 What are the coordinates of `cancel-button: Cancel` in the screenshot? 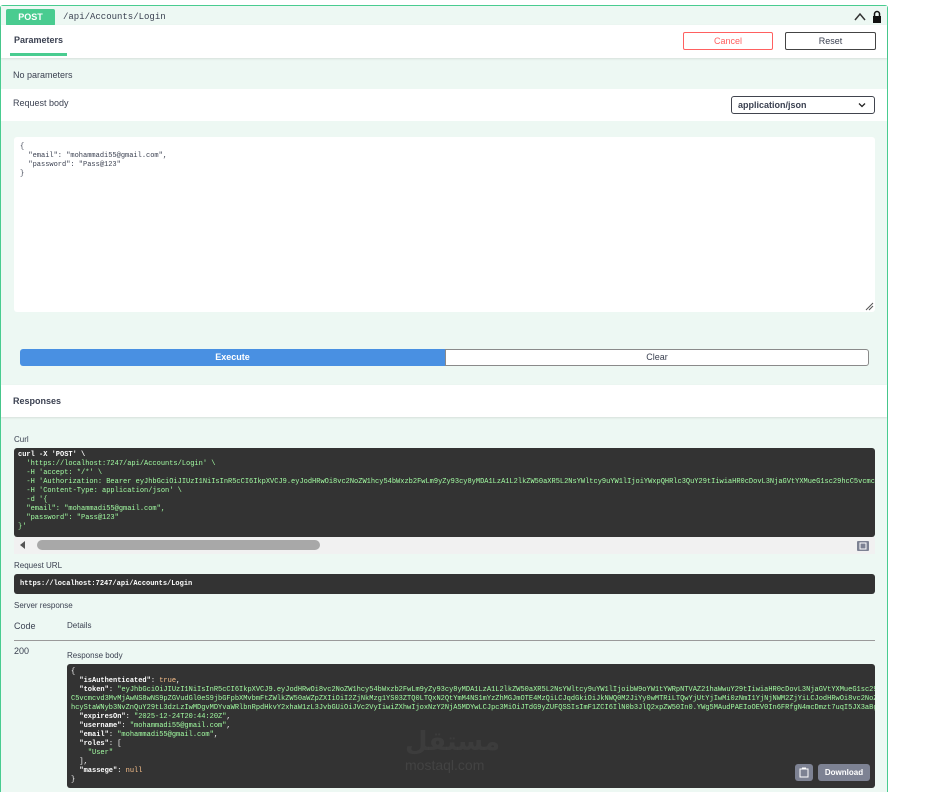 It's located at (728, 41).